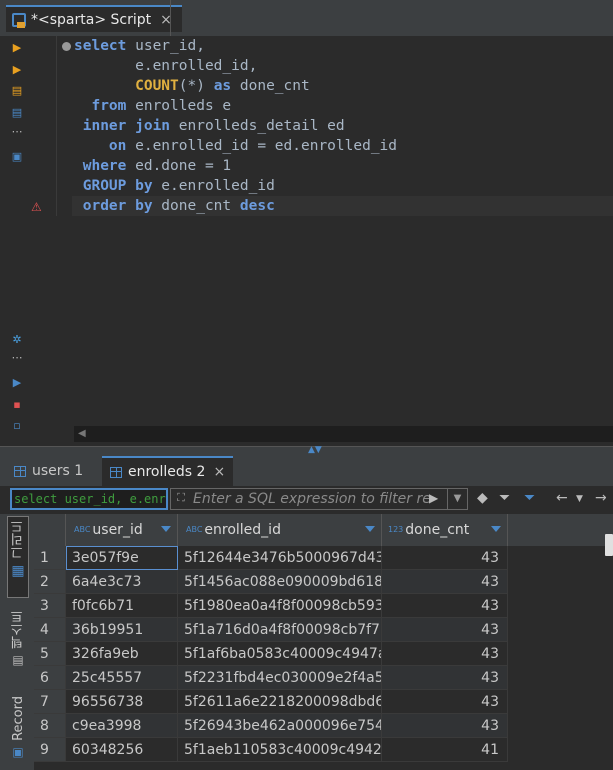 This screenshot has width=613, height=770. Describe the element at coordinates (122, 582) in the screenshot. I see `cell-user-id: 6a4e3c73` at that location.